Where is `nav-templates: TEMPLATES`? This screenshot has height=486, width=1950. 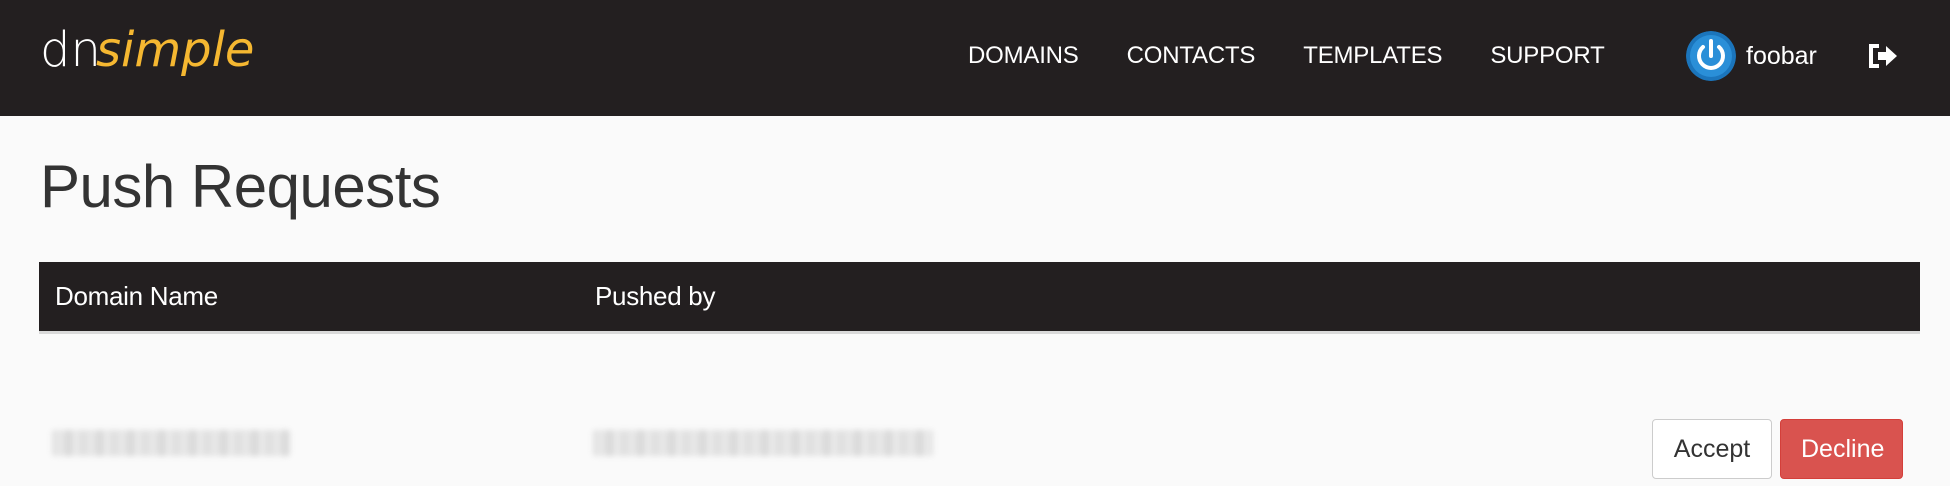
nav-templates: TEMPLATES is located at coordinates (1372, 56).